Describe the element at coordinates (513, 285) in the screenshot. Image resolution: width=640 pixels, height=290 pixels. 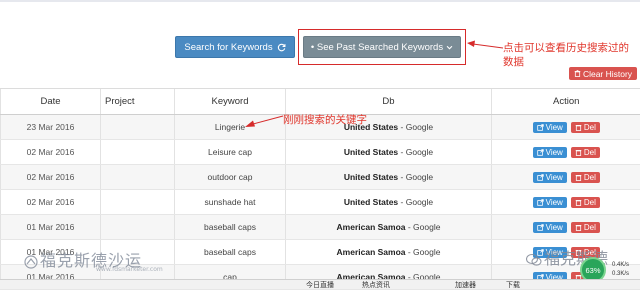
I see `taskbar-item-download: 下载` at that location.